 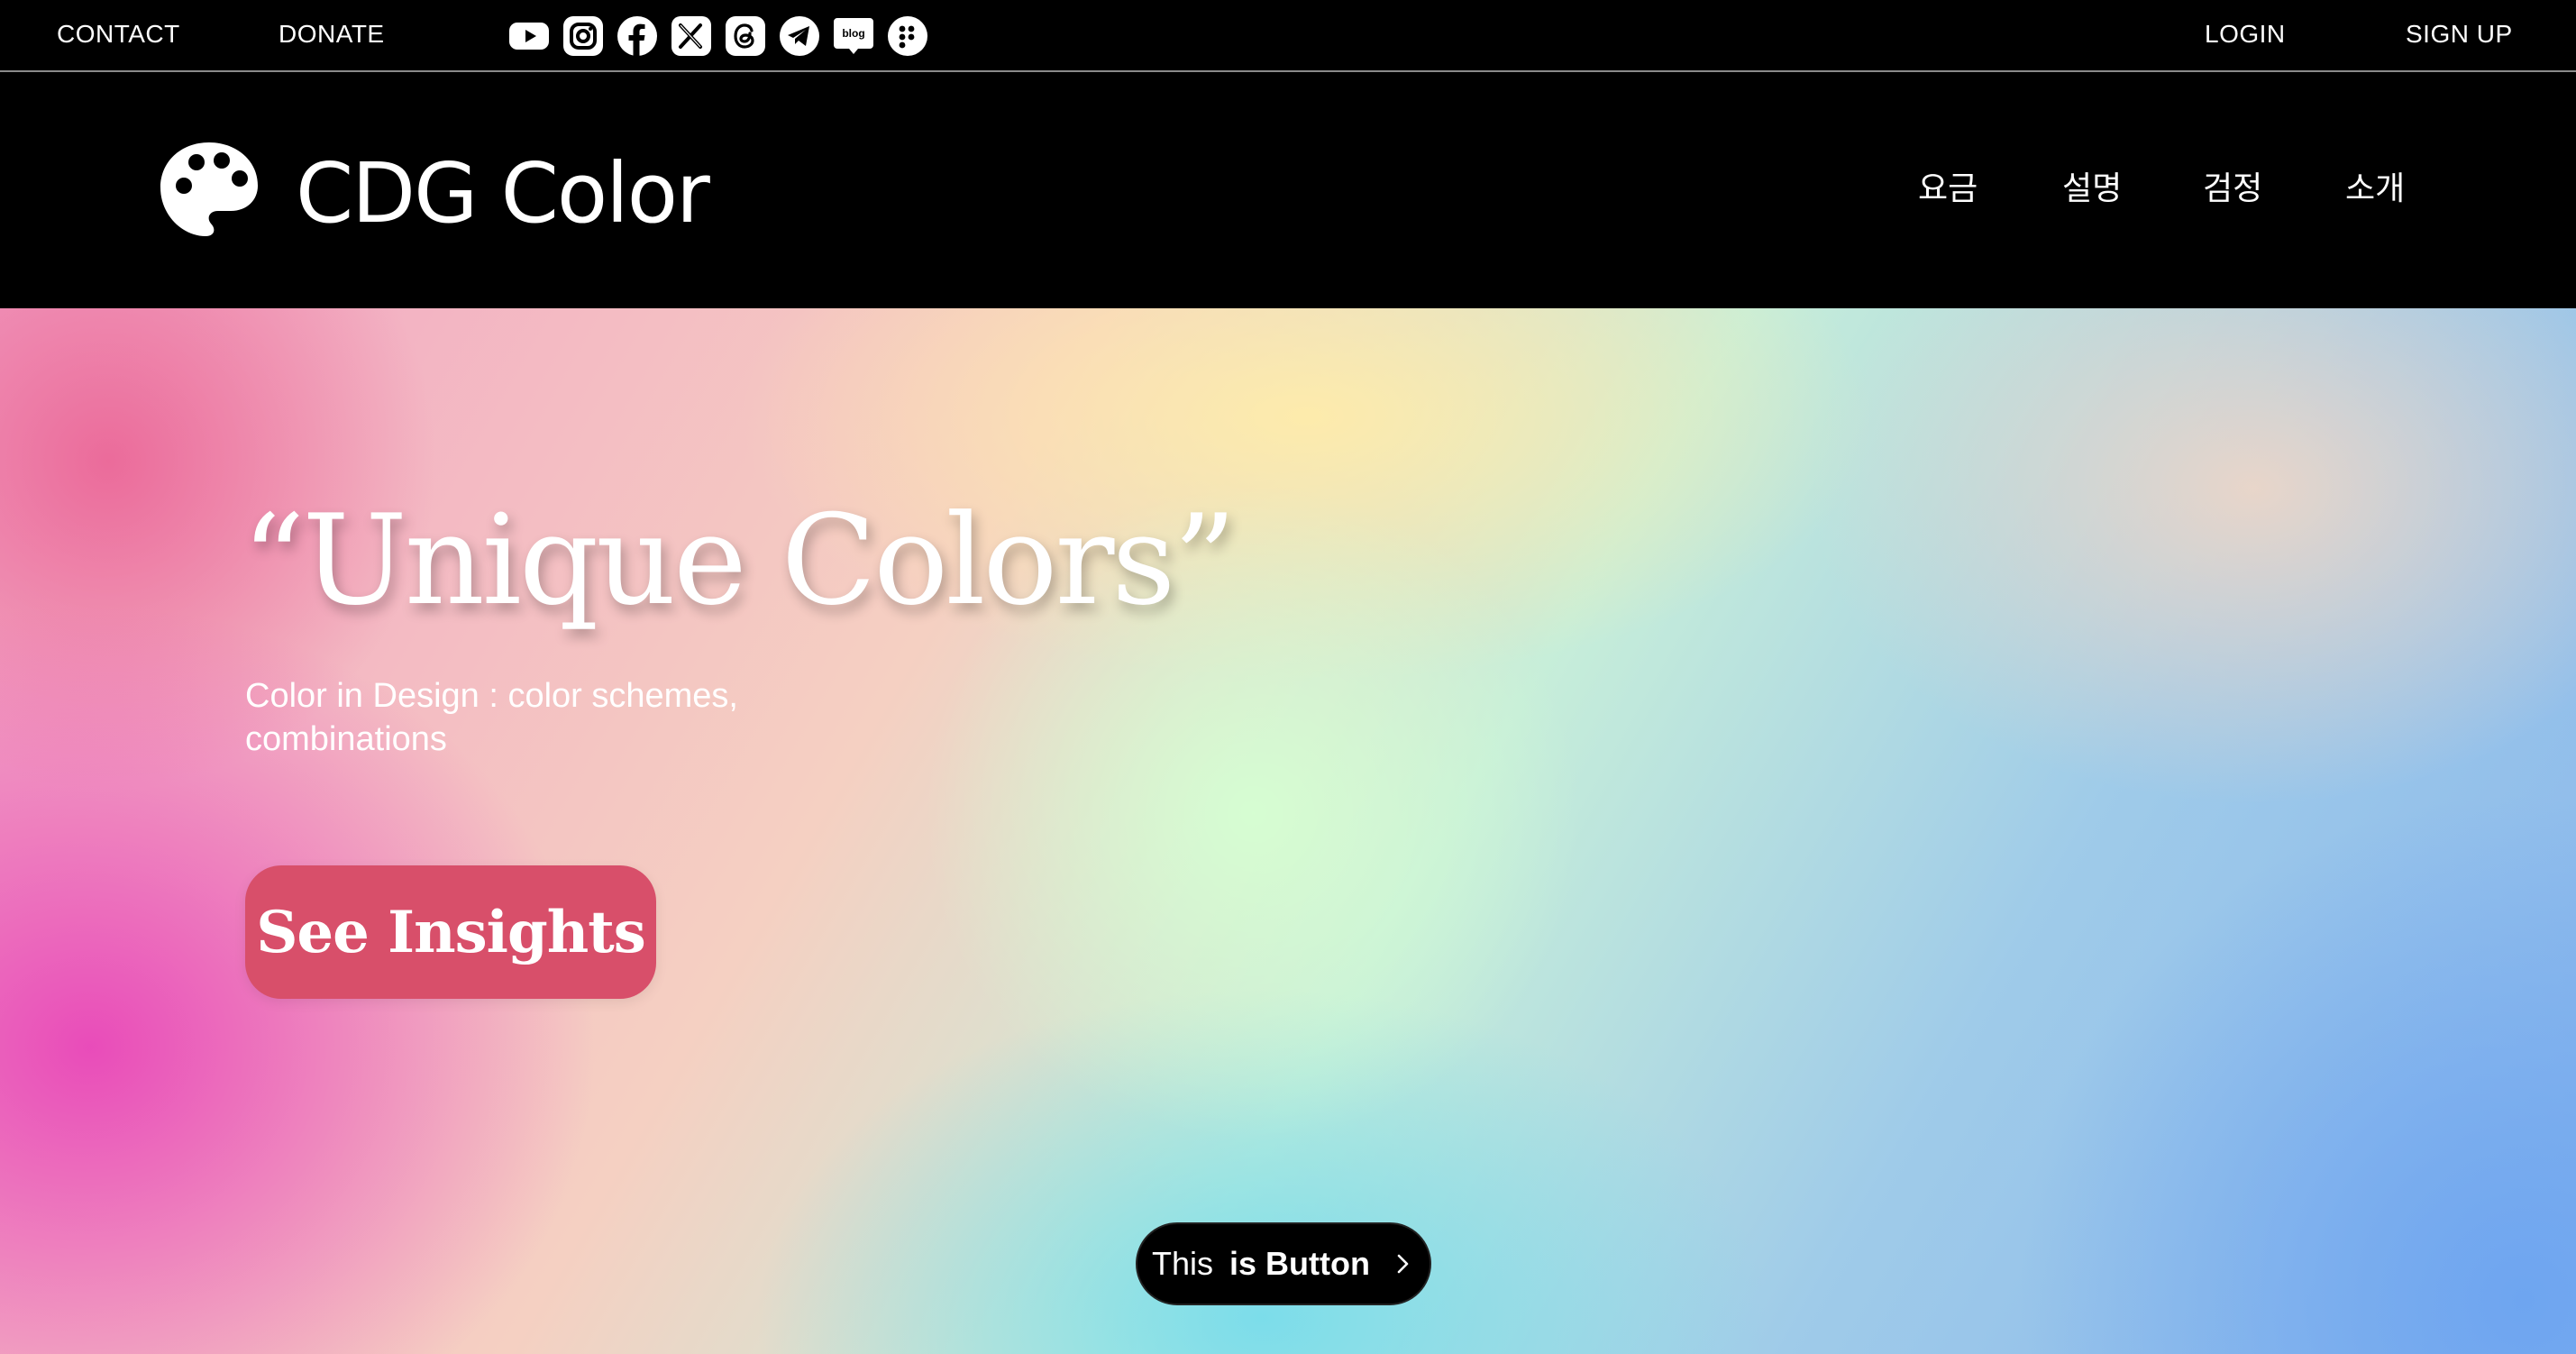 I want to click on signup-link: SIGN UP, so click(x=2459, y=35).